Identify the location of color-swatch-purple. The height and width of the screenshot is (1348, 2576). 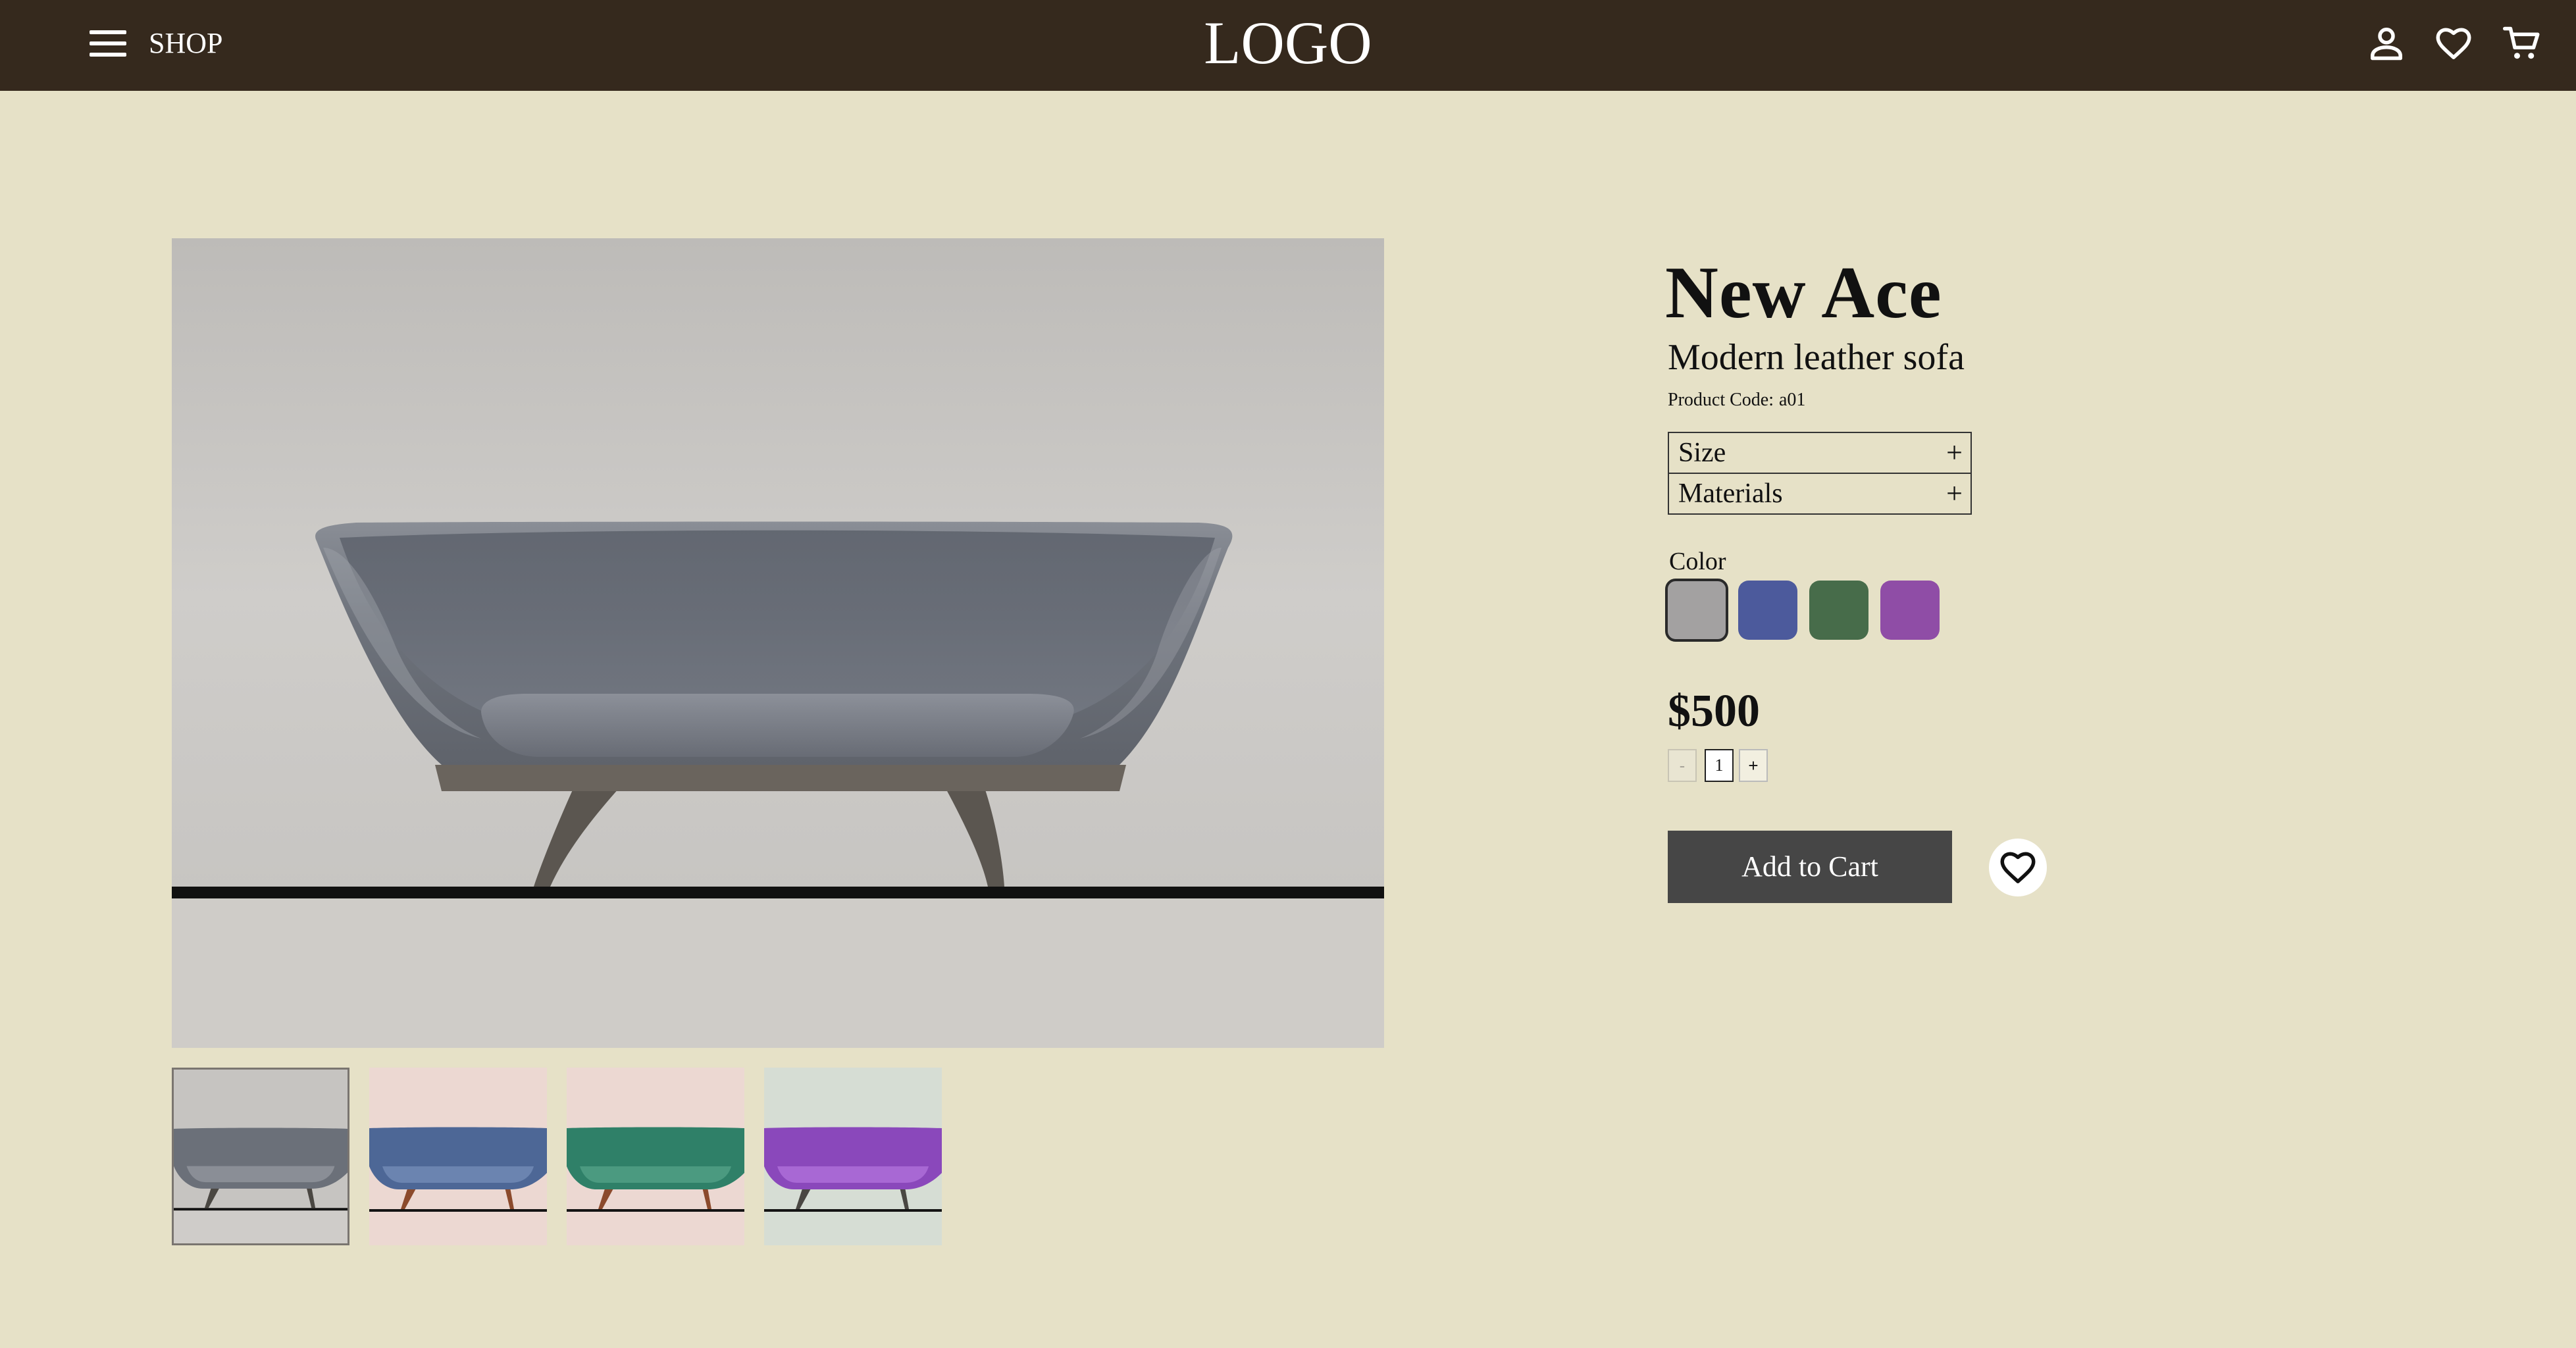
(1910, 610).